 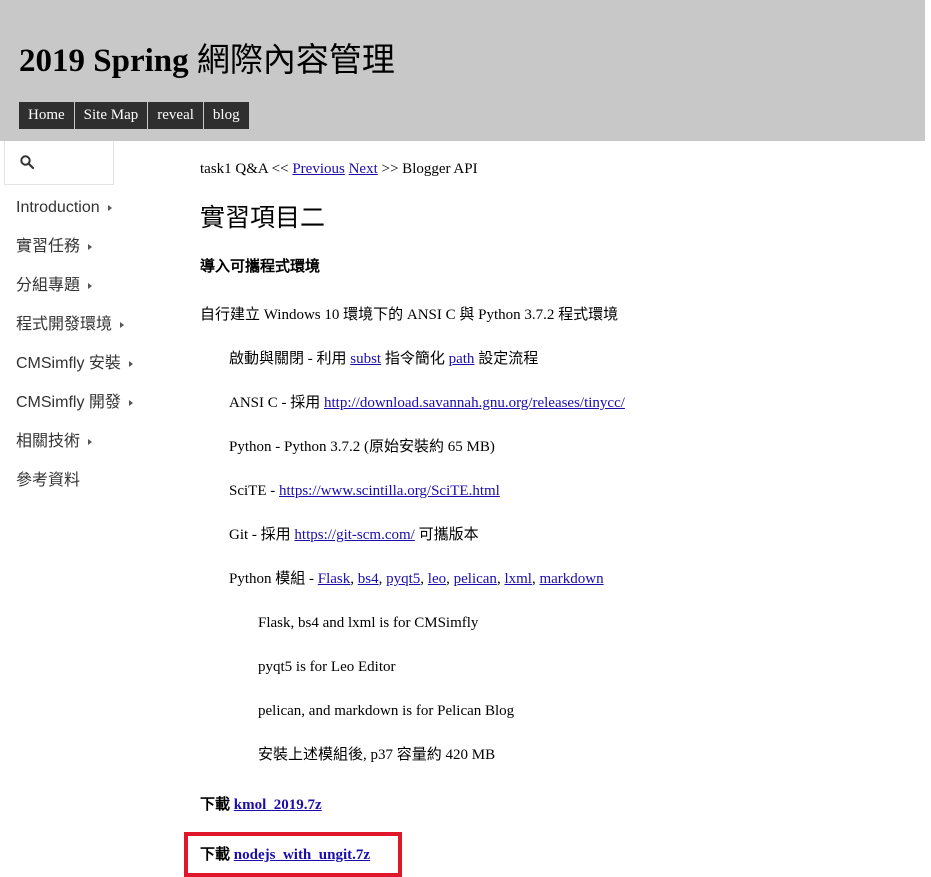 What do you see at coordinates (446, 535) in the screenshot?
I see `git-suffix: 可攜版本` at bounding box center [446, 535].